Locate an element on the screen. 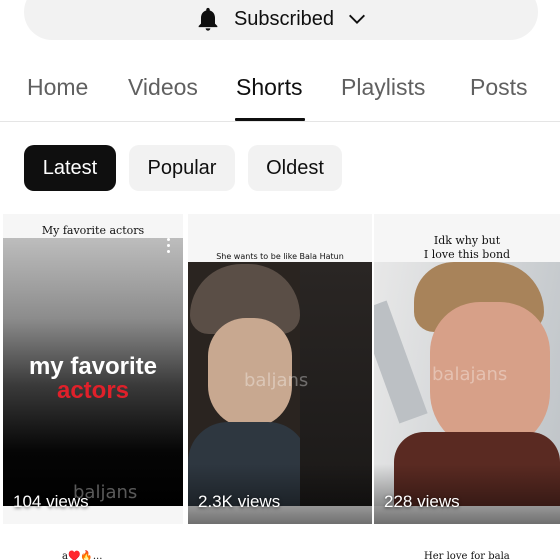 Image resolution: width=560 pixels, height=560 pixels. short-caption-line2: I love this bond is located at coordinates (467, 254).